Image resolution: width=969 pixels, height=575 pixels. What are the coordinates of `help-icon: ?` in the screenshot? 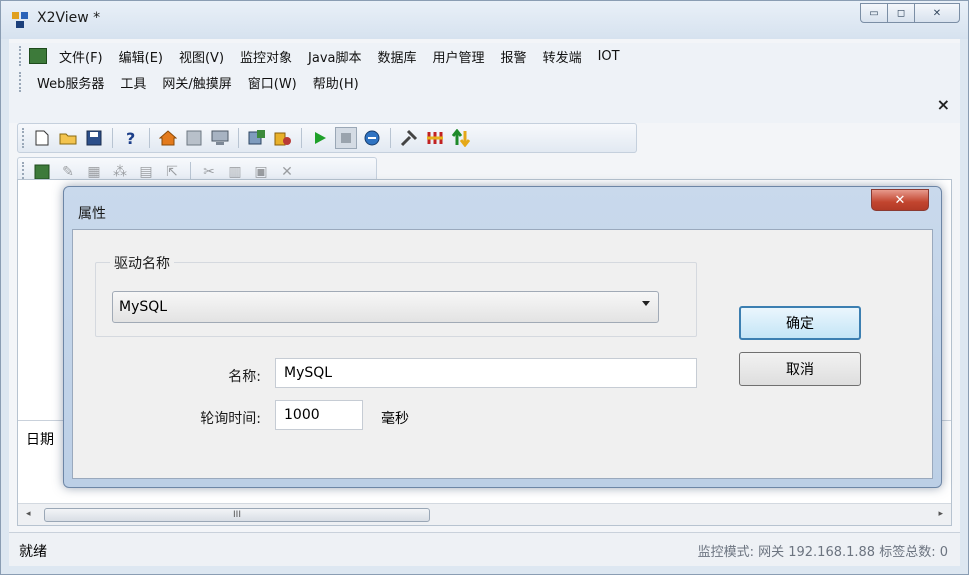 It's located at (131, 138).